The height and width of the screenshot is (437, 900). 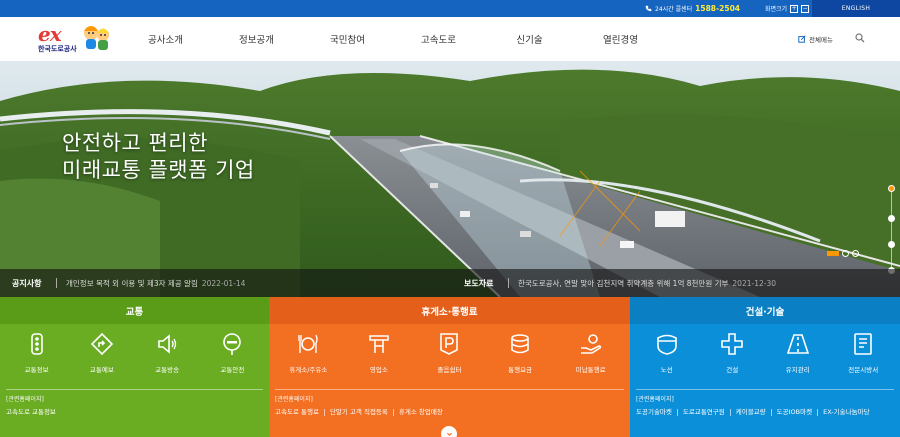 I want to click on logo: ex 한국도로공사, so click(x=75, y=39).